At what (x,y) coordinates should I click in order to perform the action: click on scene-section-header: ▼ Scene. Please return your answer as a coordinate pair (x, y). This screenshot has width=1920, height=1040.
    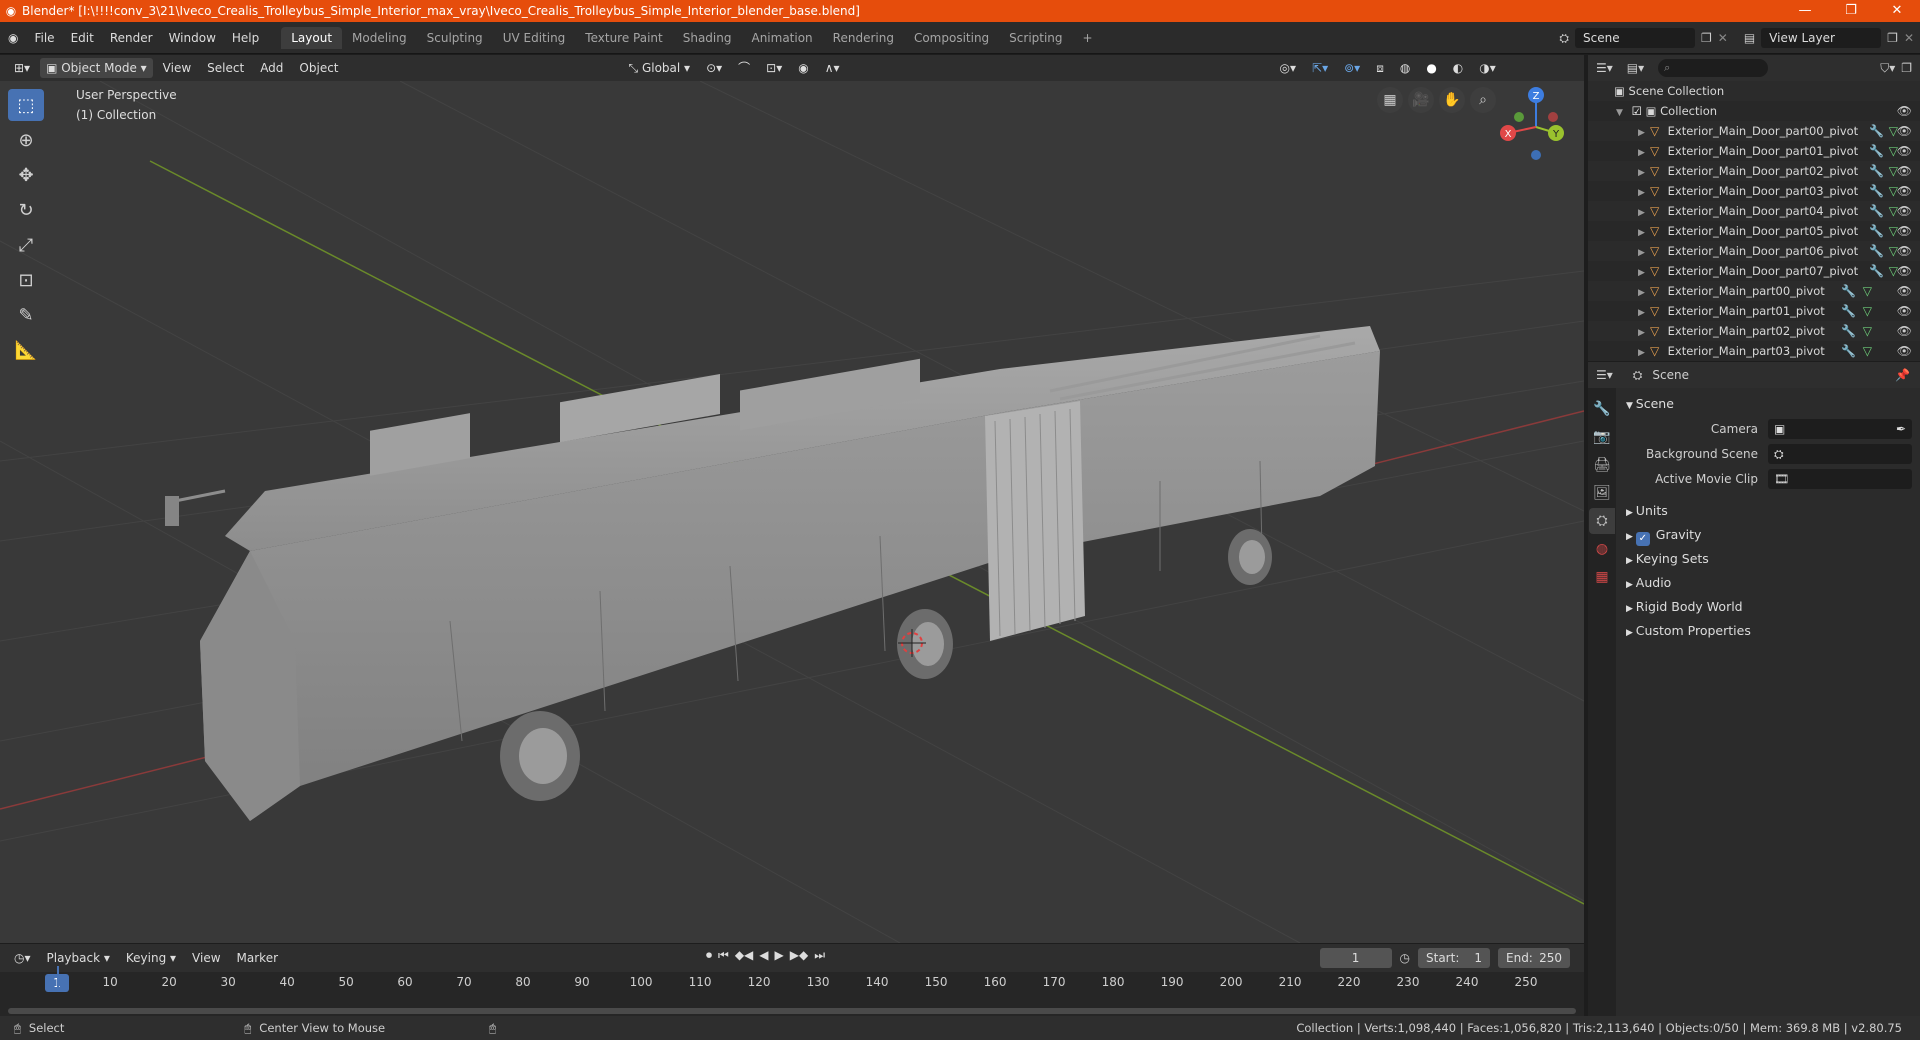
    Looking at the image, I should click on (1769, 404).